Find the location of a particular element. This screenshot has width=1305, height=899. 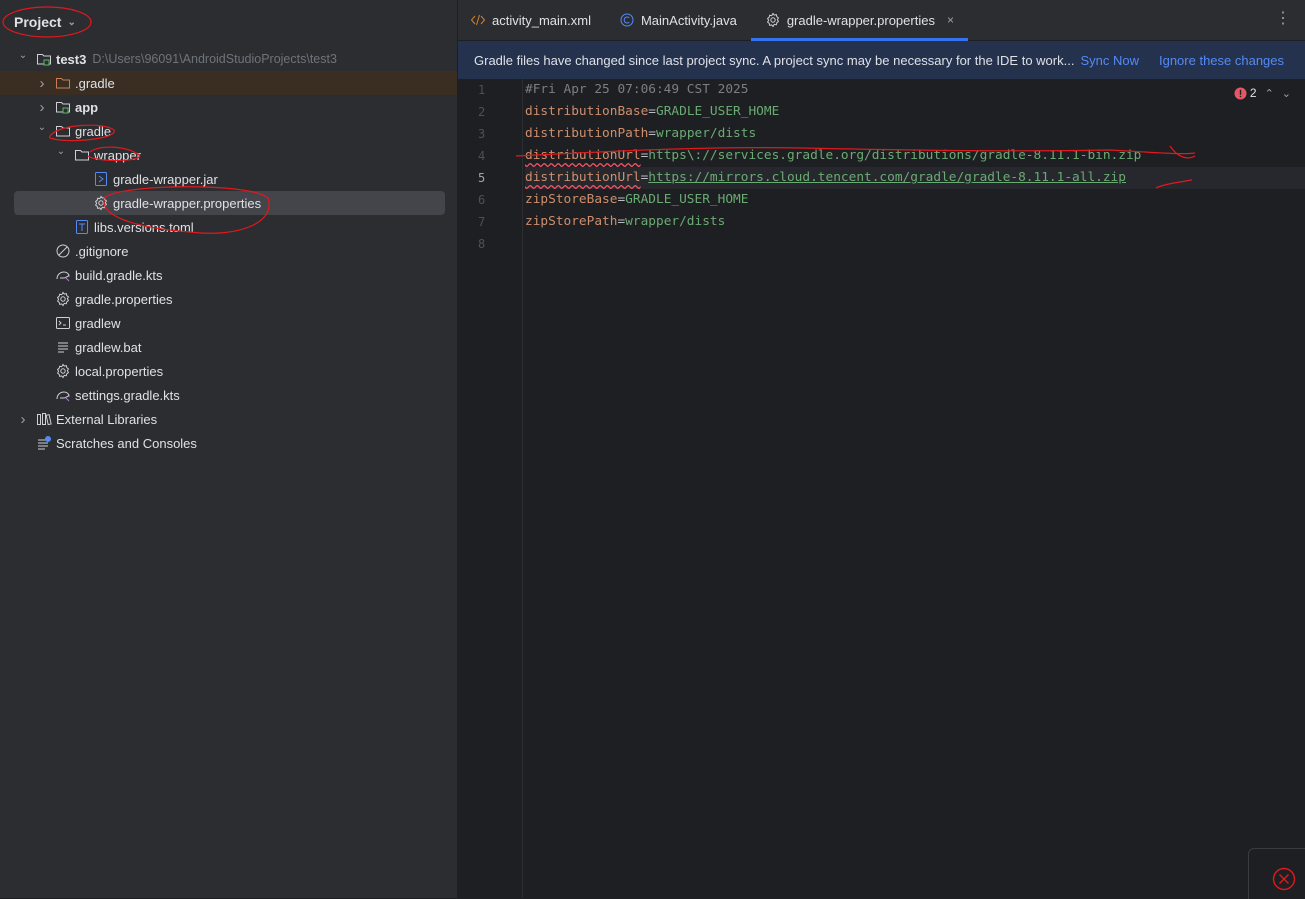

folder-orange-icon is located at coordinates (63, 83).